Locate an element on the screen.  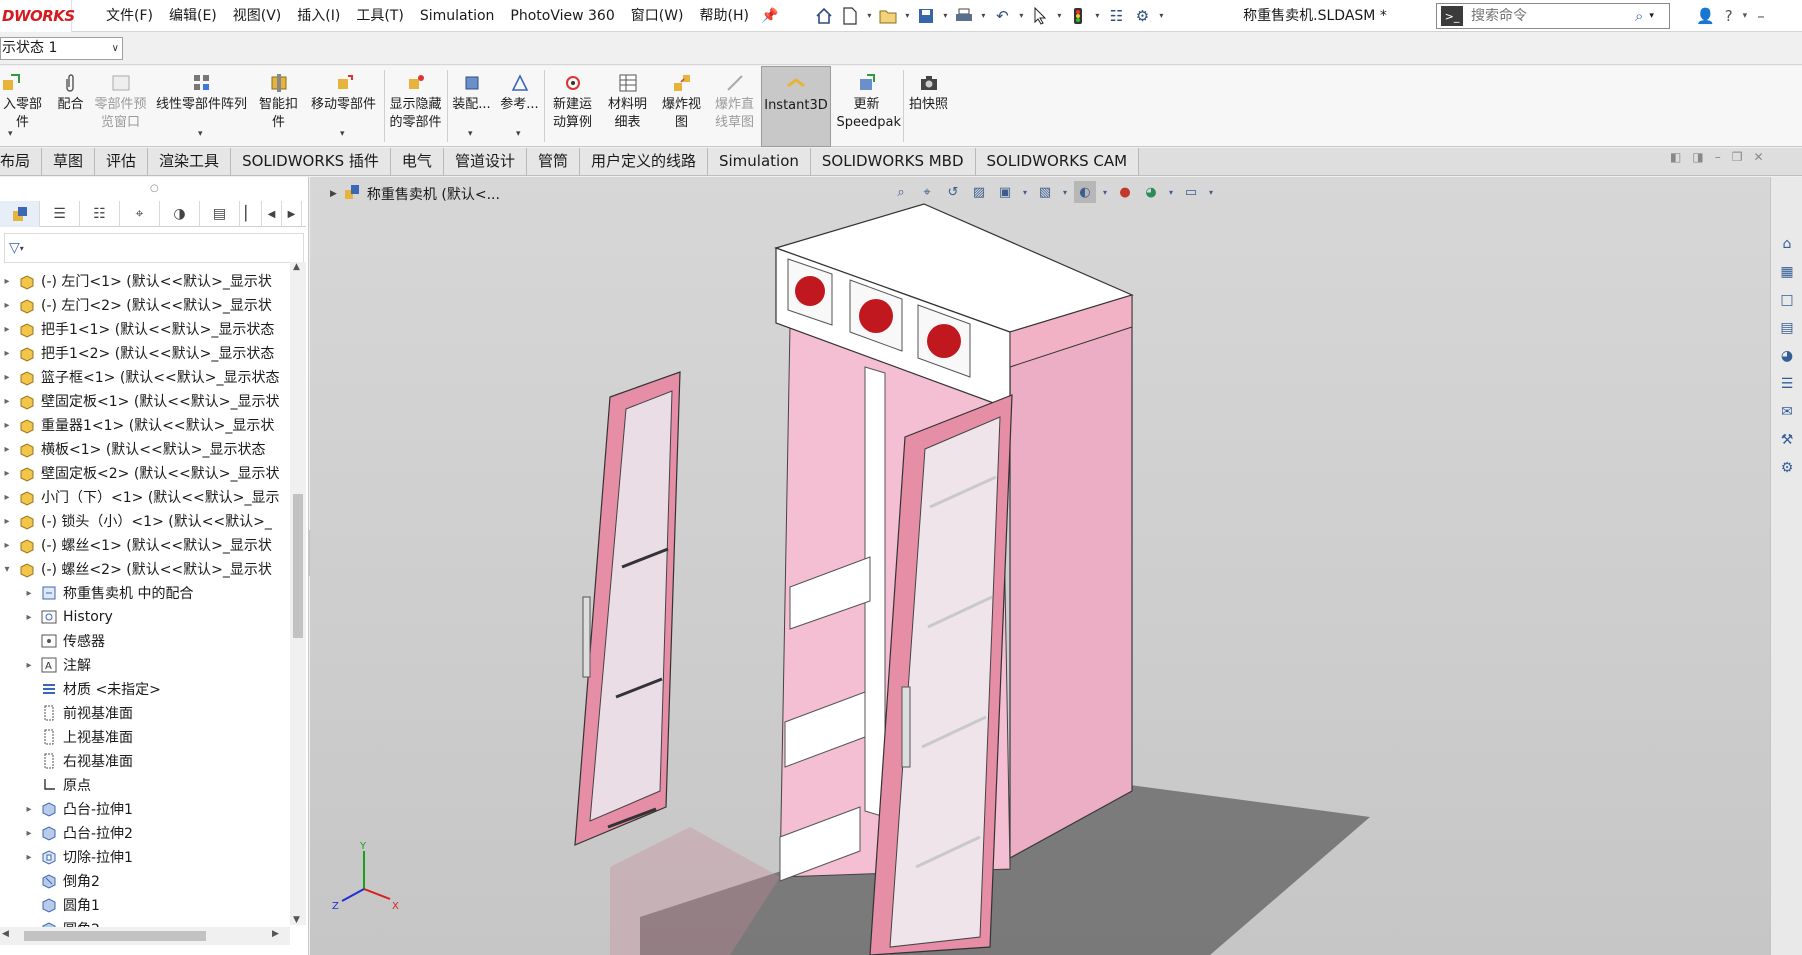
pin-icon: 📌 is located at coordinates (769, 16).